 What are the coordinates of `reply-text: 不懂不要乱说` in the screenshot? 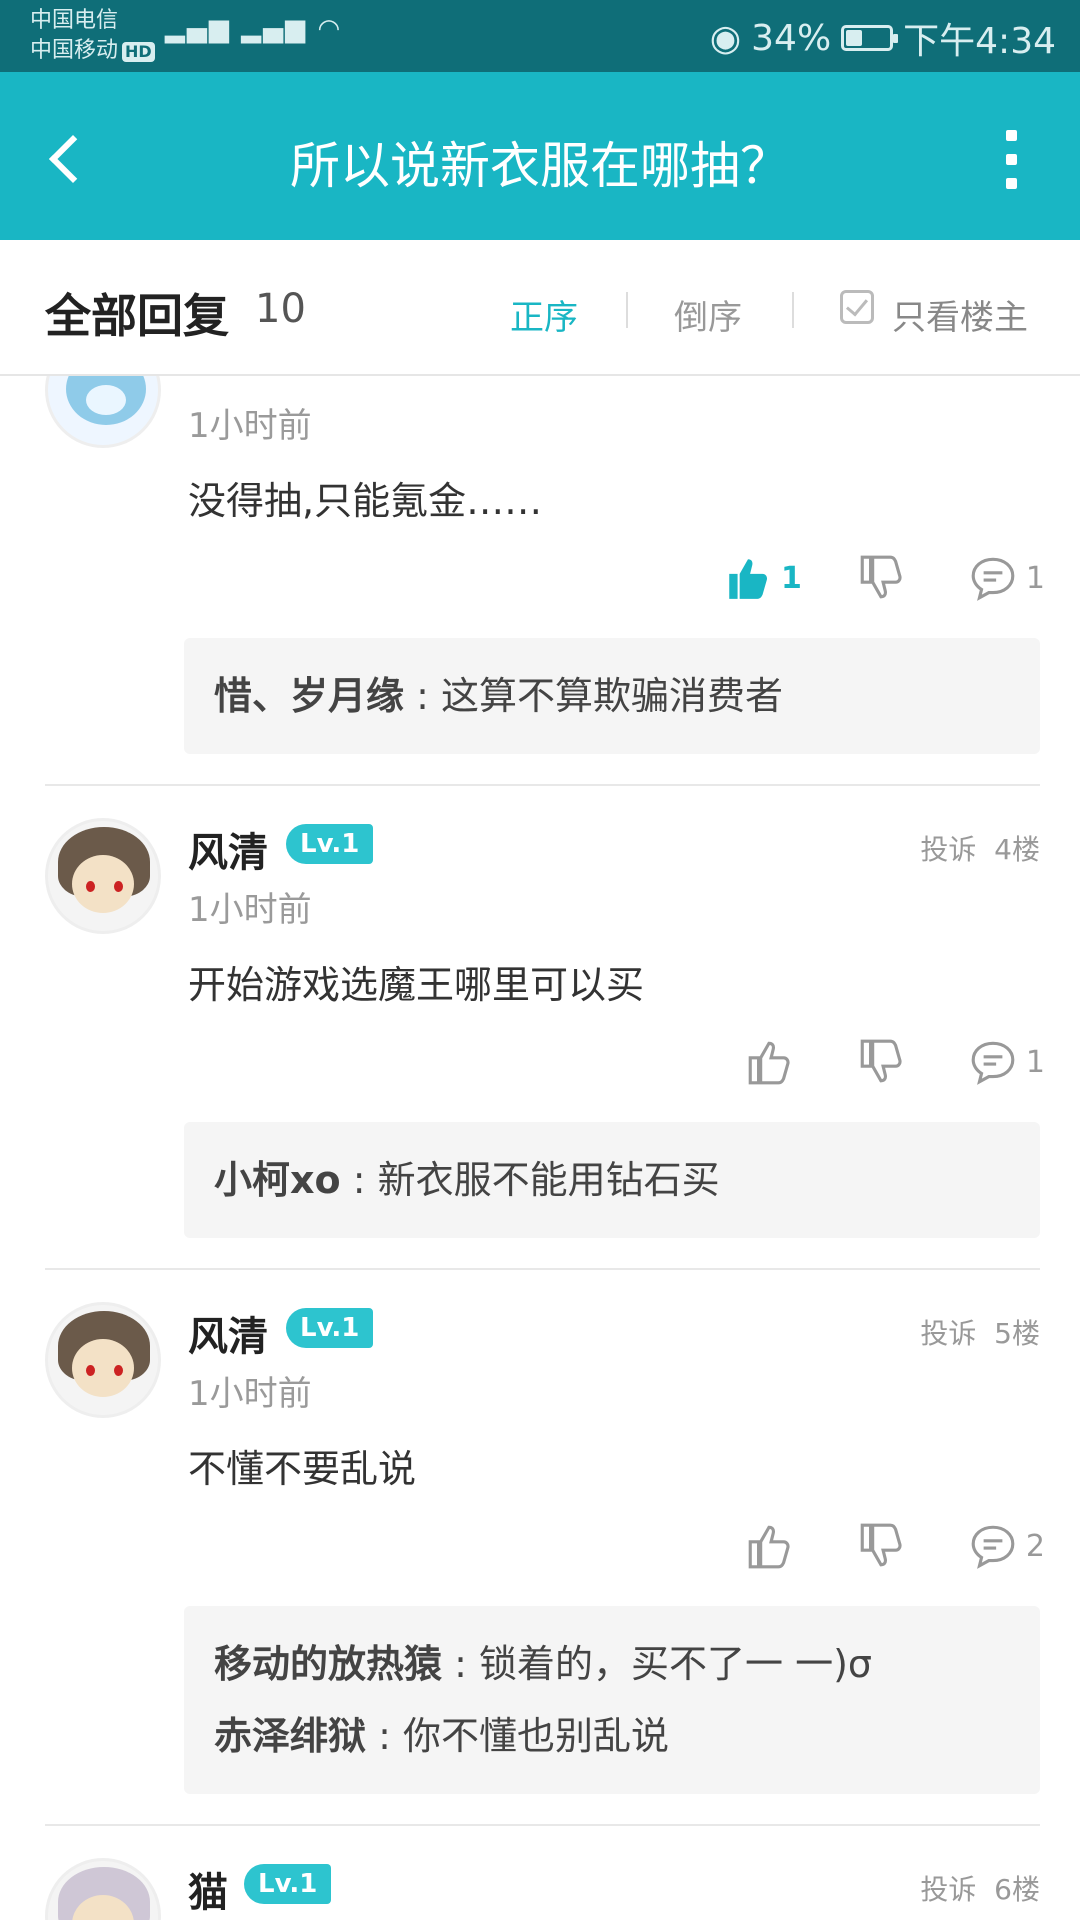 It's located at (302, 1469).